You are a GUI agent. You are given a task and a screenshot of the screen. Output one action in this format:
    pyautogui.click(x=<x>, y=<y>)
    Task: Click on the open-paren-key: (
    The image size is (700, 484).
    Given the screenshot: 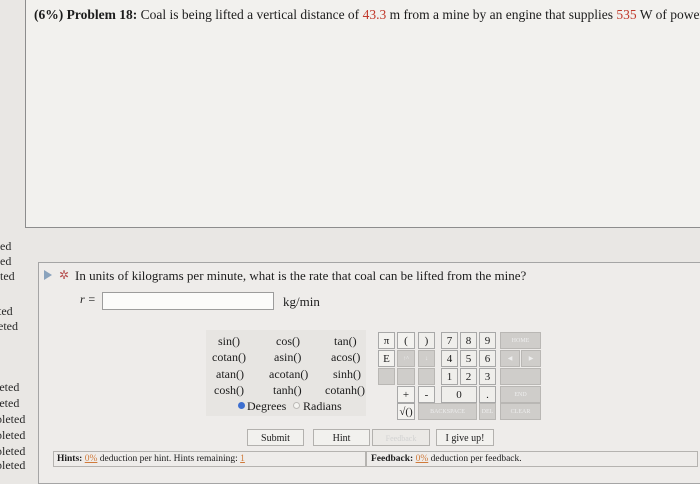 What is the action you would take?
    pyautogui.click(x=406, y=340)
    